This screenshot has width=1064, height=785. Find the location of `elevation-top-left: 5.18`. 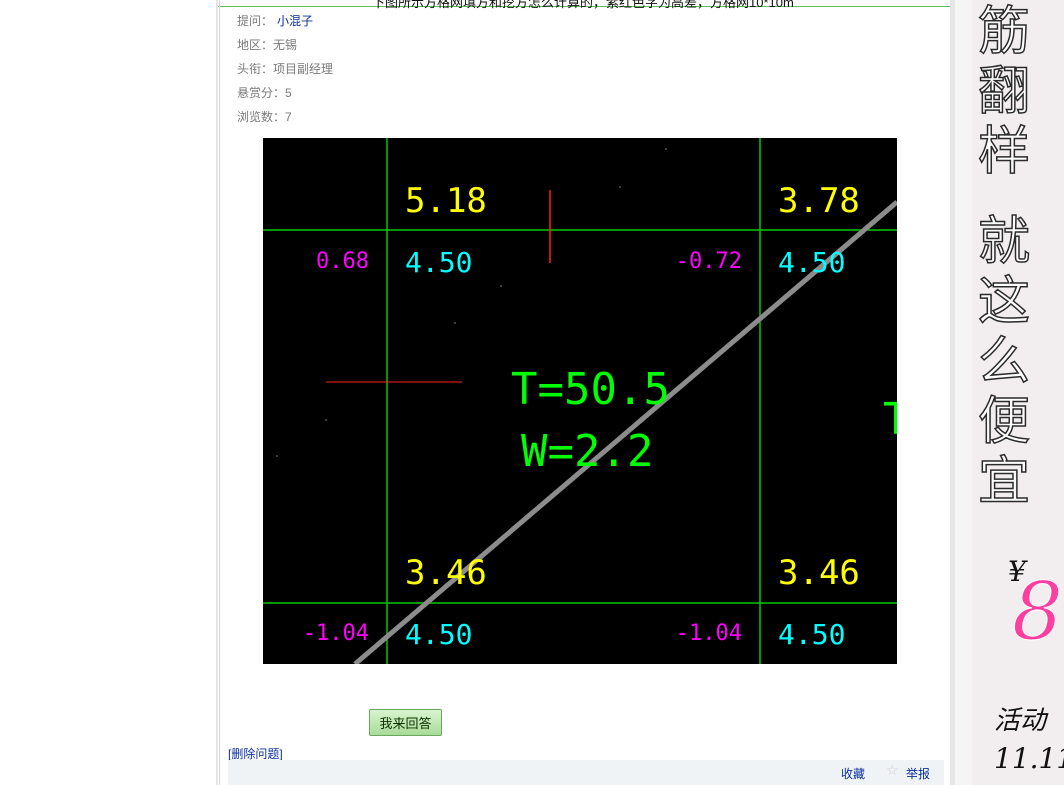

elevation-top-left: 5.18 is located at coordinates (446, 201).